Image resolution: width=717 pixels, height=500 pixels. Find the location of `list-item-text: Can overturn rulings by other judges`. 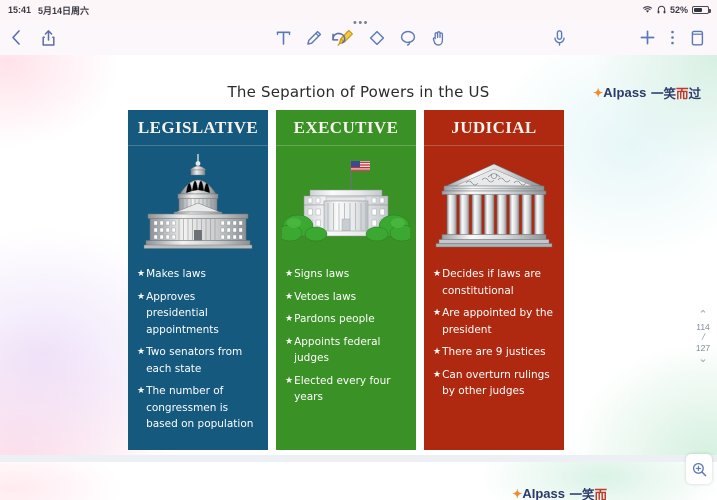

list-item-text: Can overturn rulings by other judges is located at coordinates (496, 383).